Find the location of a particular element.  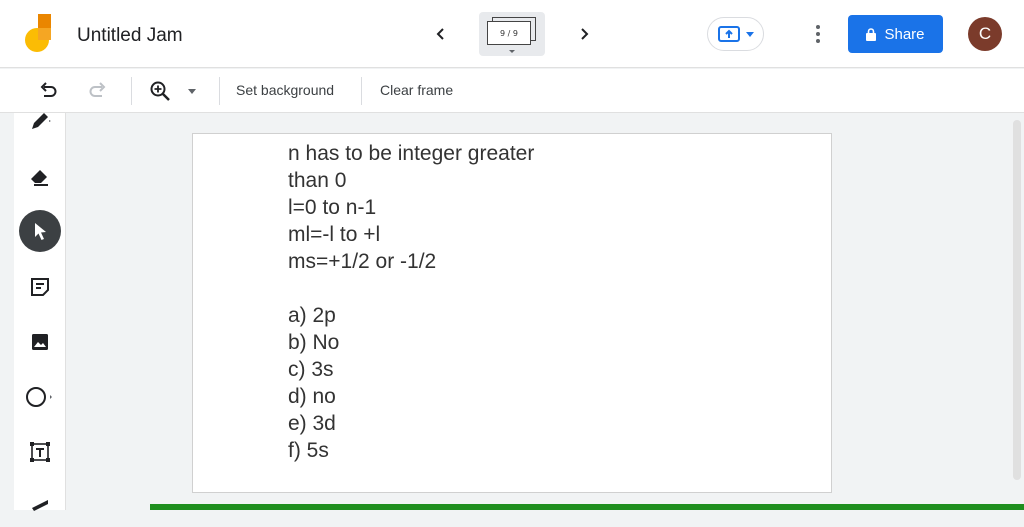

zoom-menu-button is located at coordinates (192, 91).